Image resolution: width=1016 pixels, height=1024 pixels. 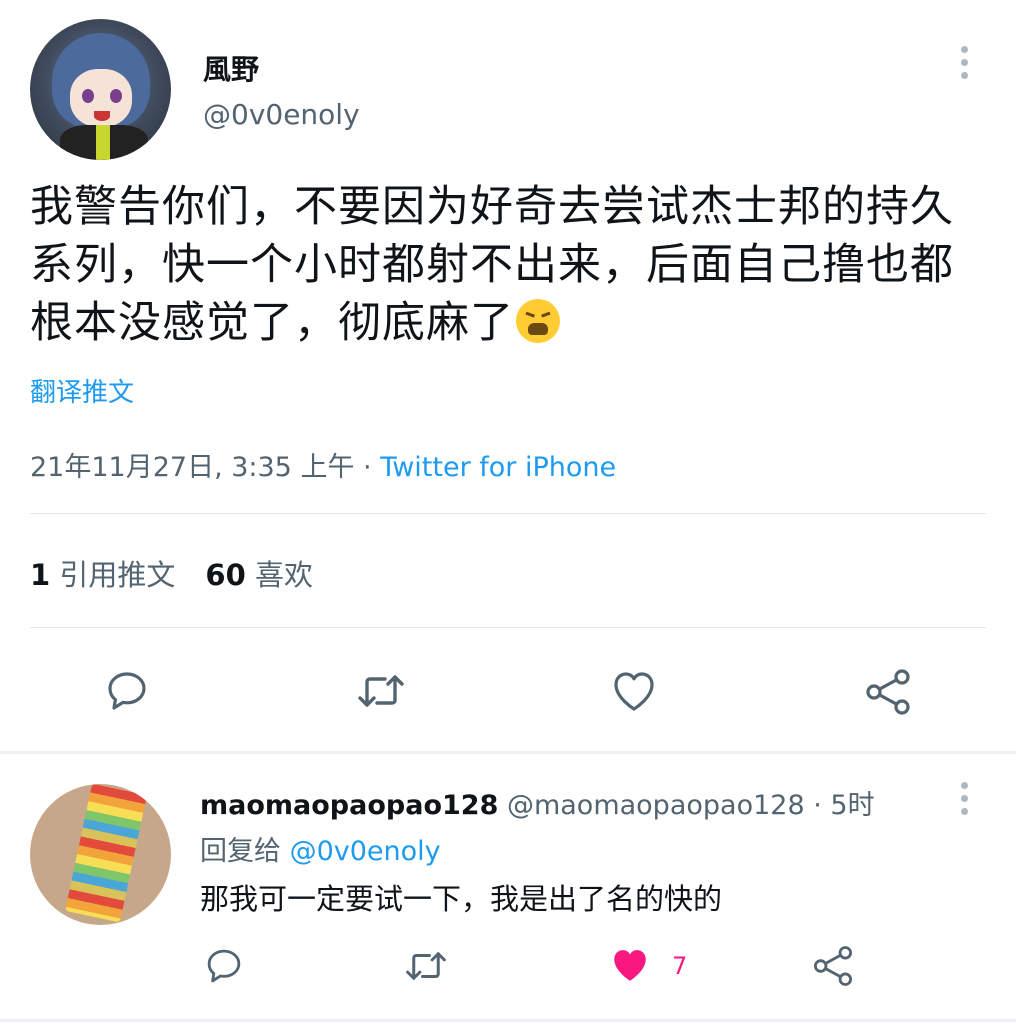 What do you see at coordinates (634, 691) in the screenshot?
I see `heart-icon` at bounding box center [634, 691].